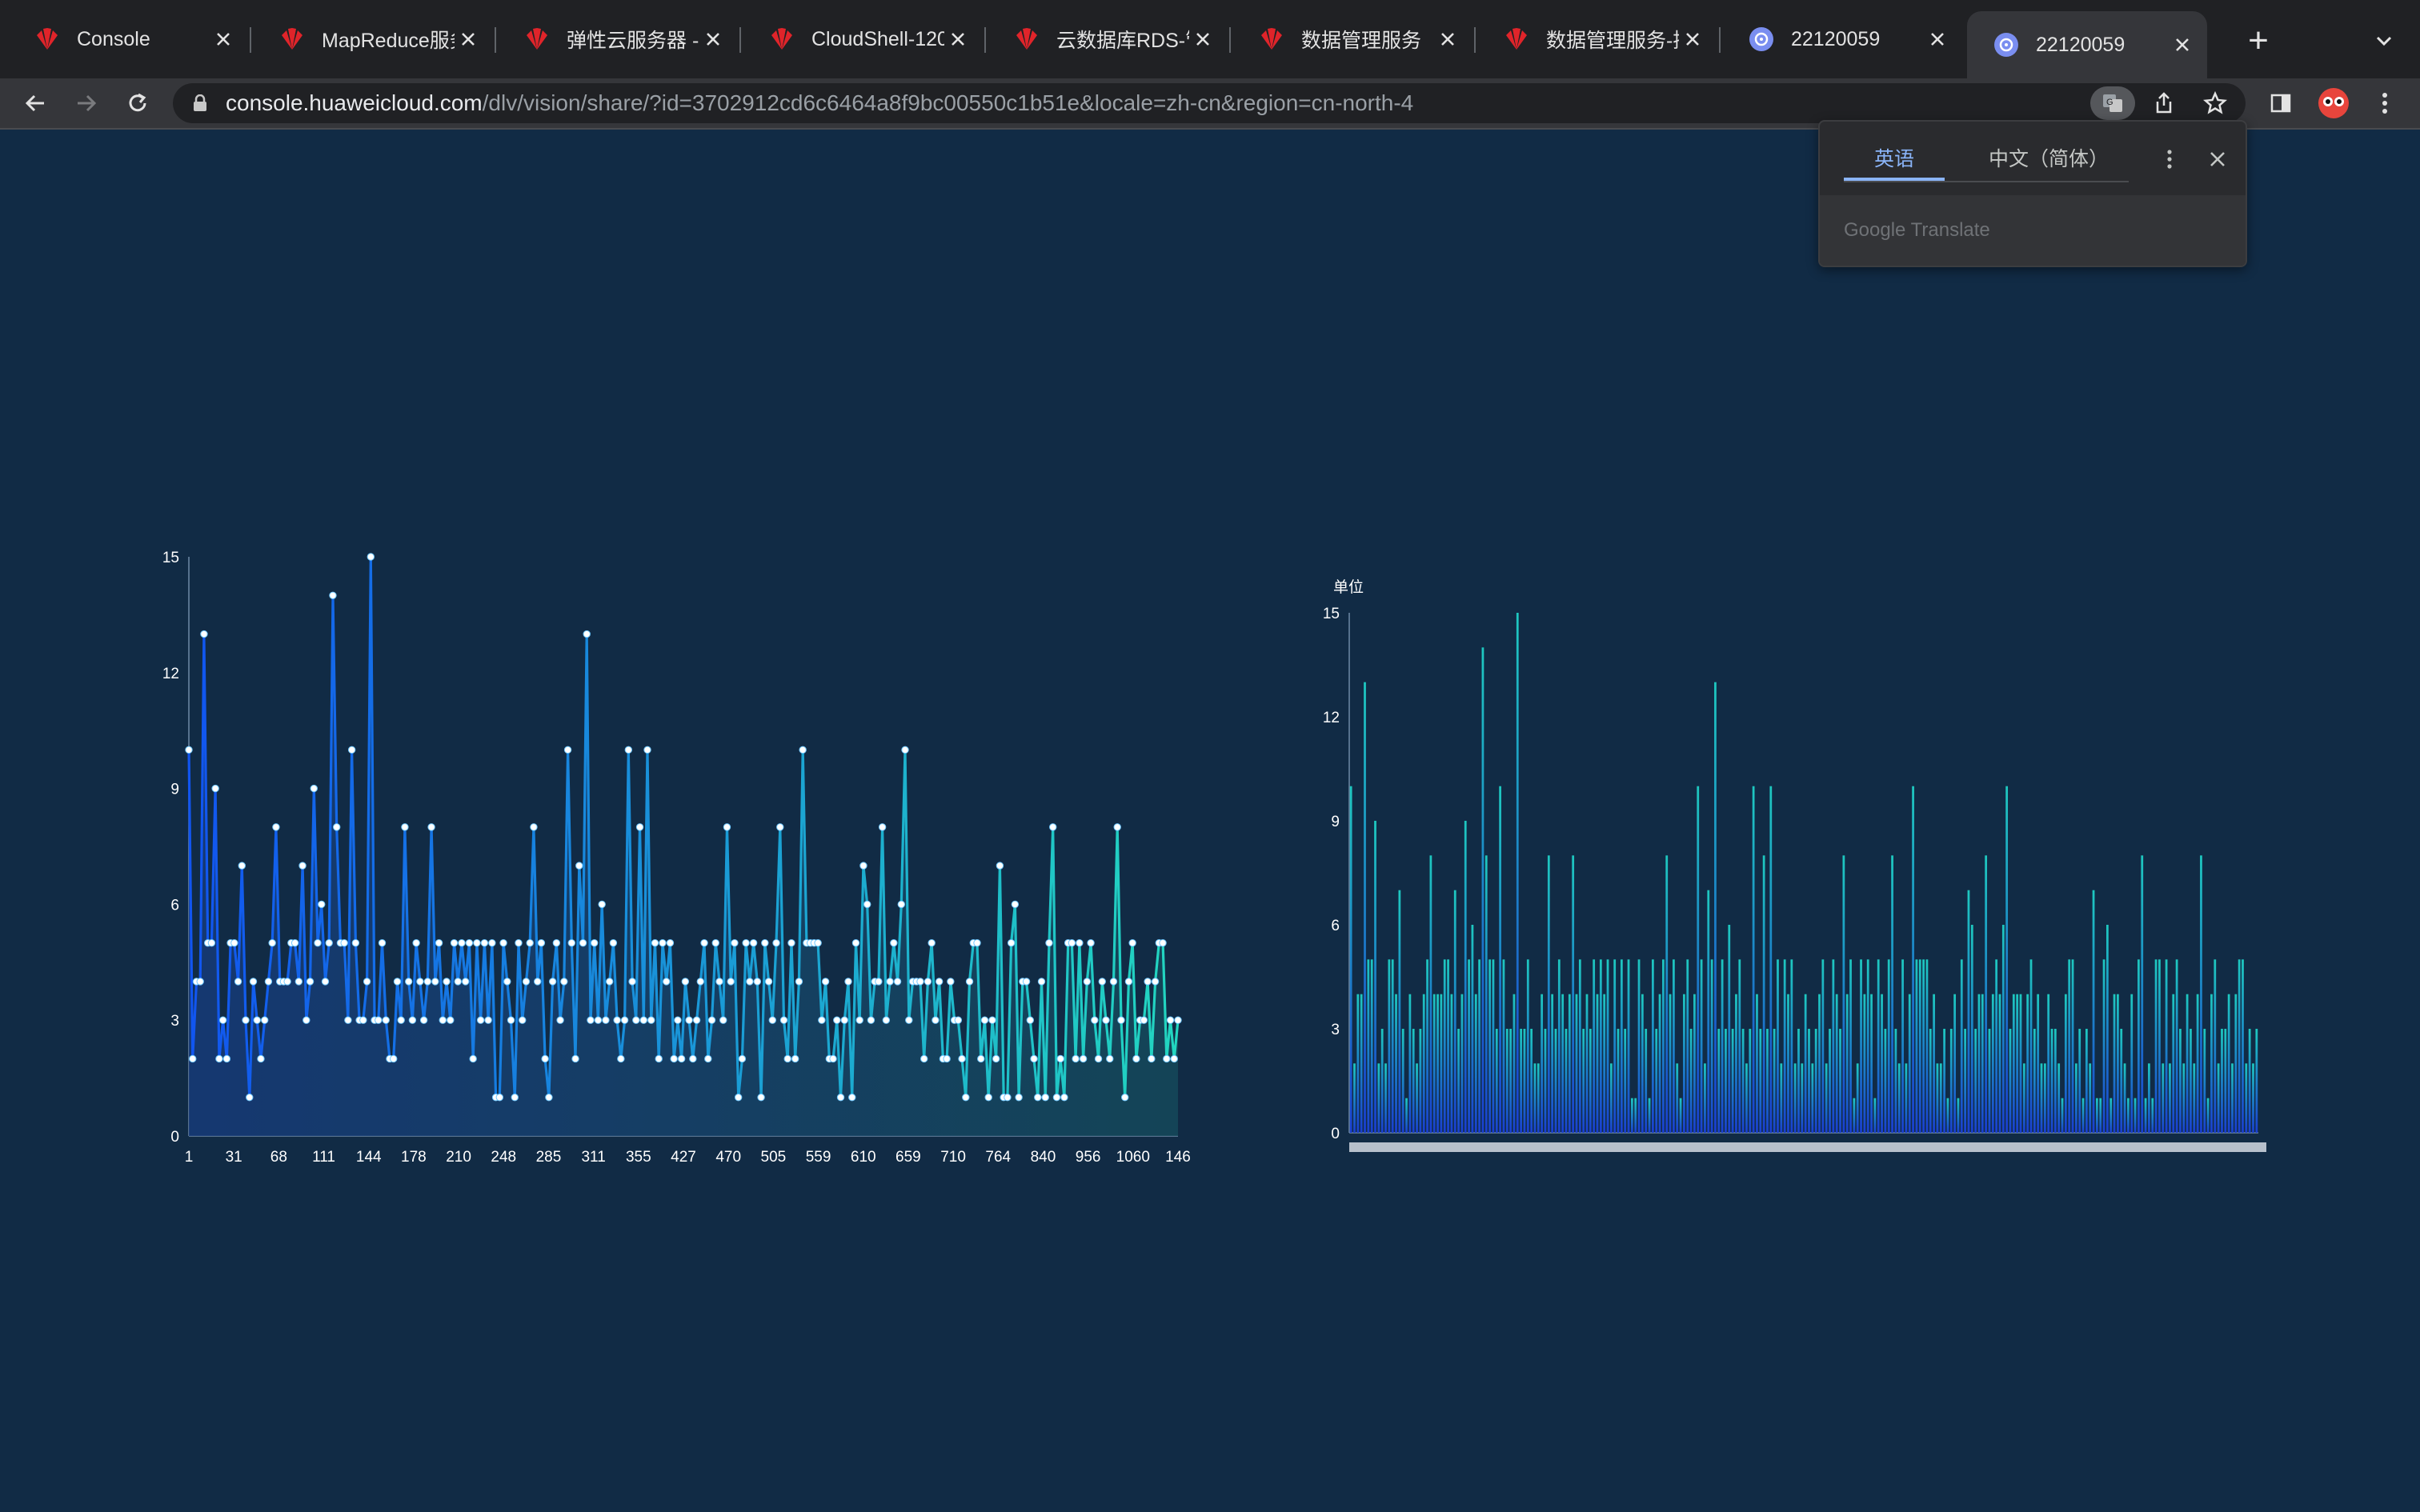  What do you see at coordinates (1597, 39) in the screenshot?
I see `browser-tab: 数据管理服务-控` at bounding box center [1597, 39].